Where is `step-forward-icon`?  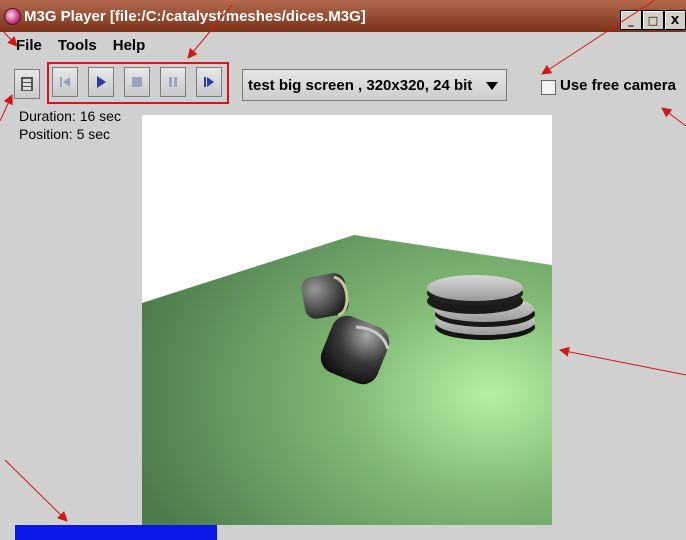
step-forward-icon is located at coordinates (209, 82).